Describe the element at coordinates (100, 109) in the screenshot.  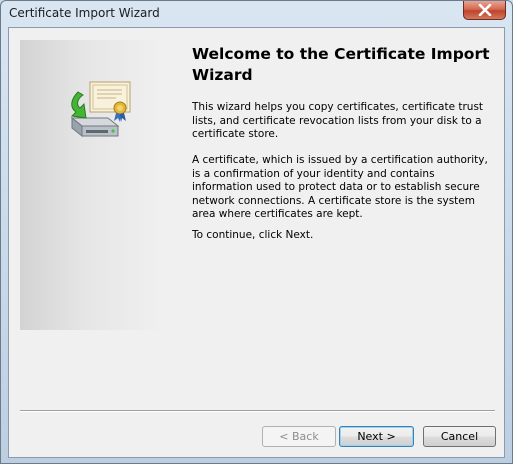
I see `certificate-import-icon` at that location.